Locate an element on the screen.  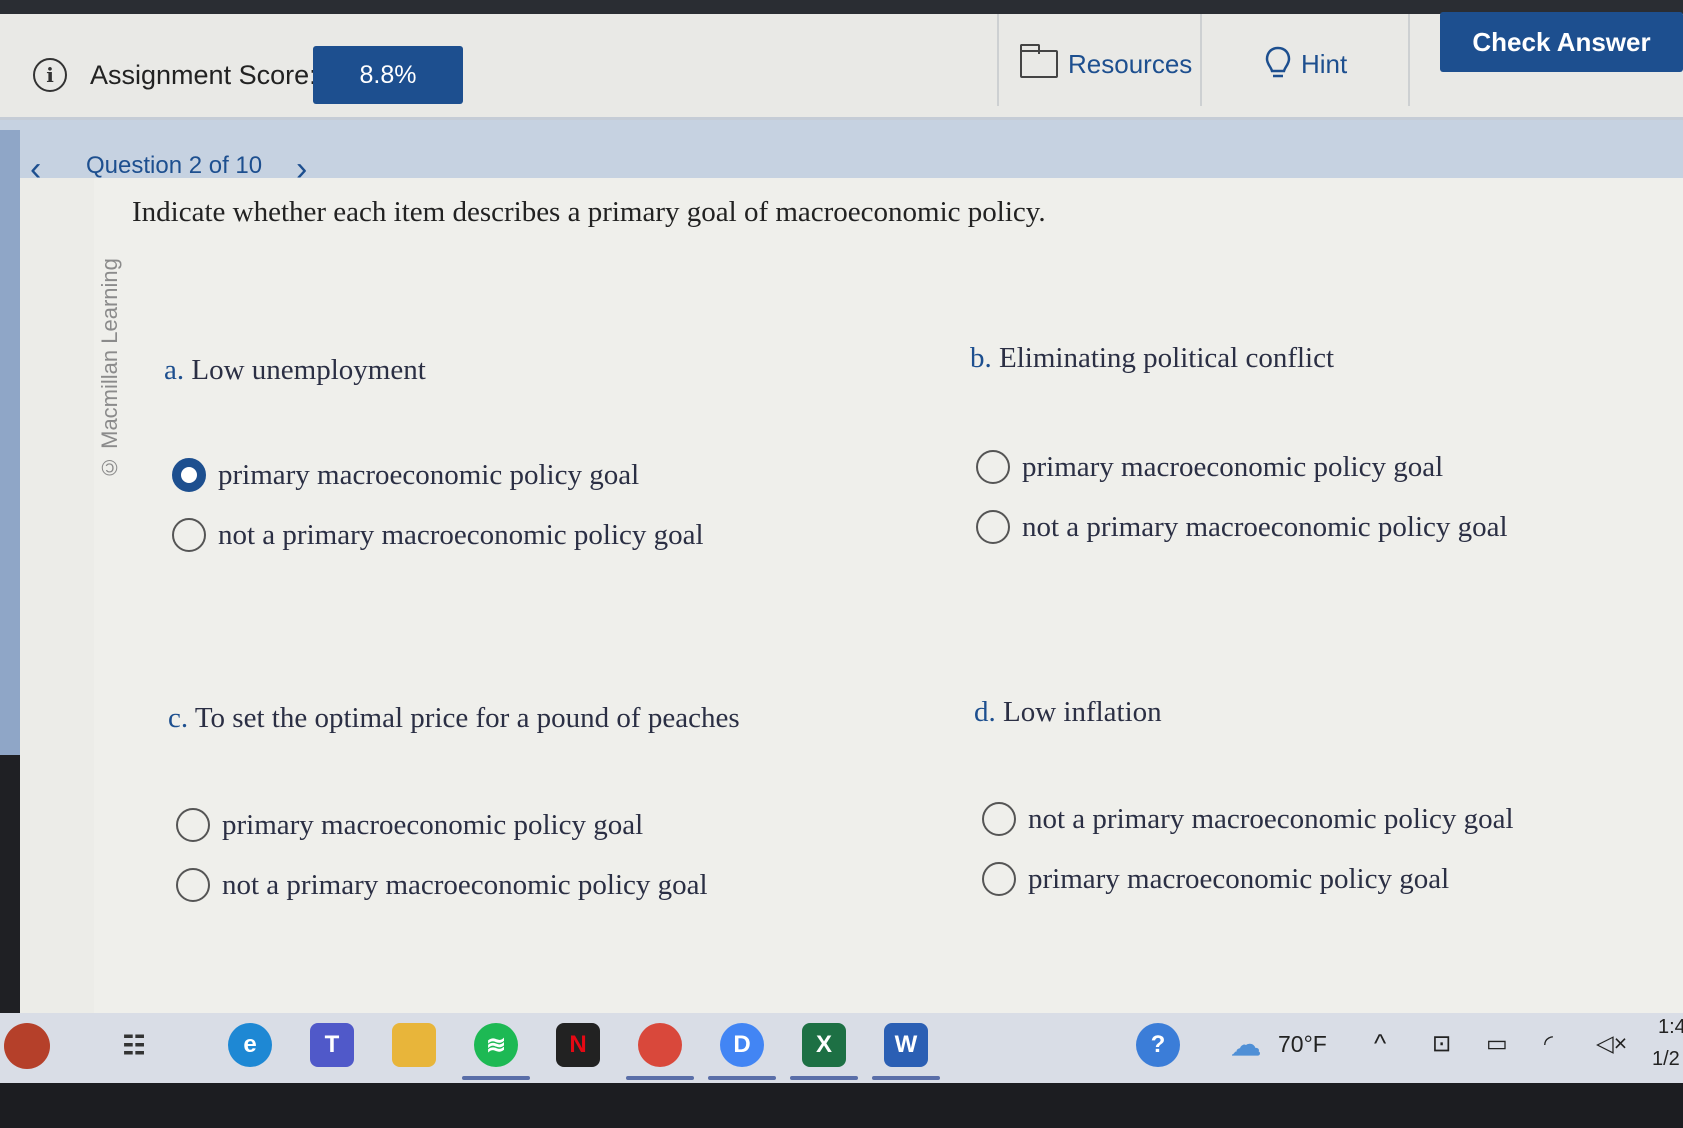
file-explorer-icon is located at coordinates (414, 1045).